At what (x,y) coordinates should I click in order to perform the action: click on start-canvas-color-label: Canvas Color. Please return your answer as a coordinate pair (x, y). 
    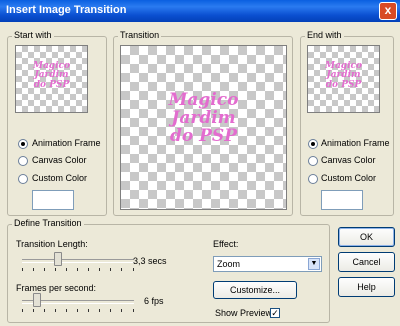
    Looking at the image, I should click on (59, 160).